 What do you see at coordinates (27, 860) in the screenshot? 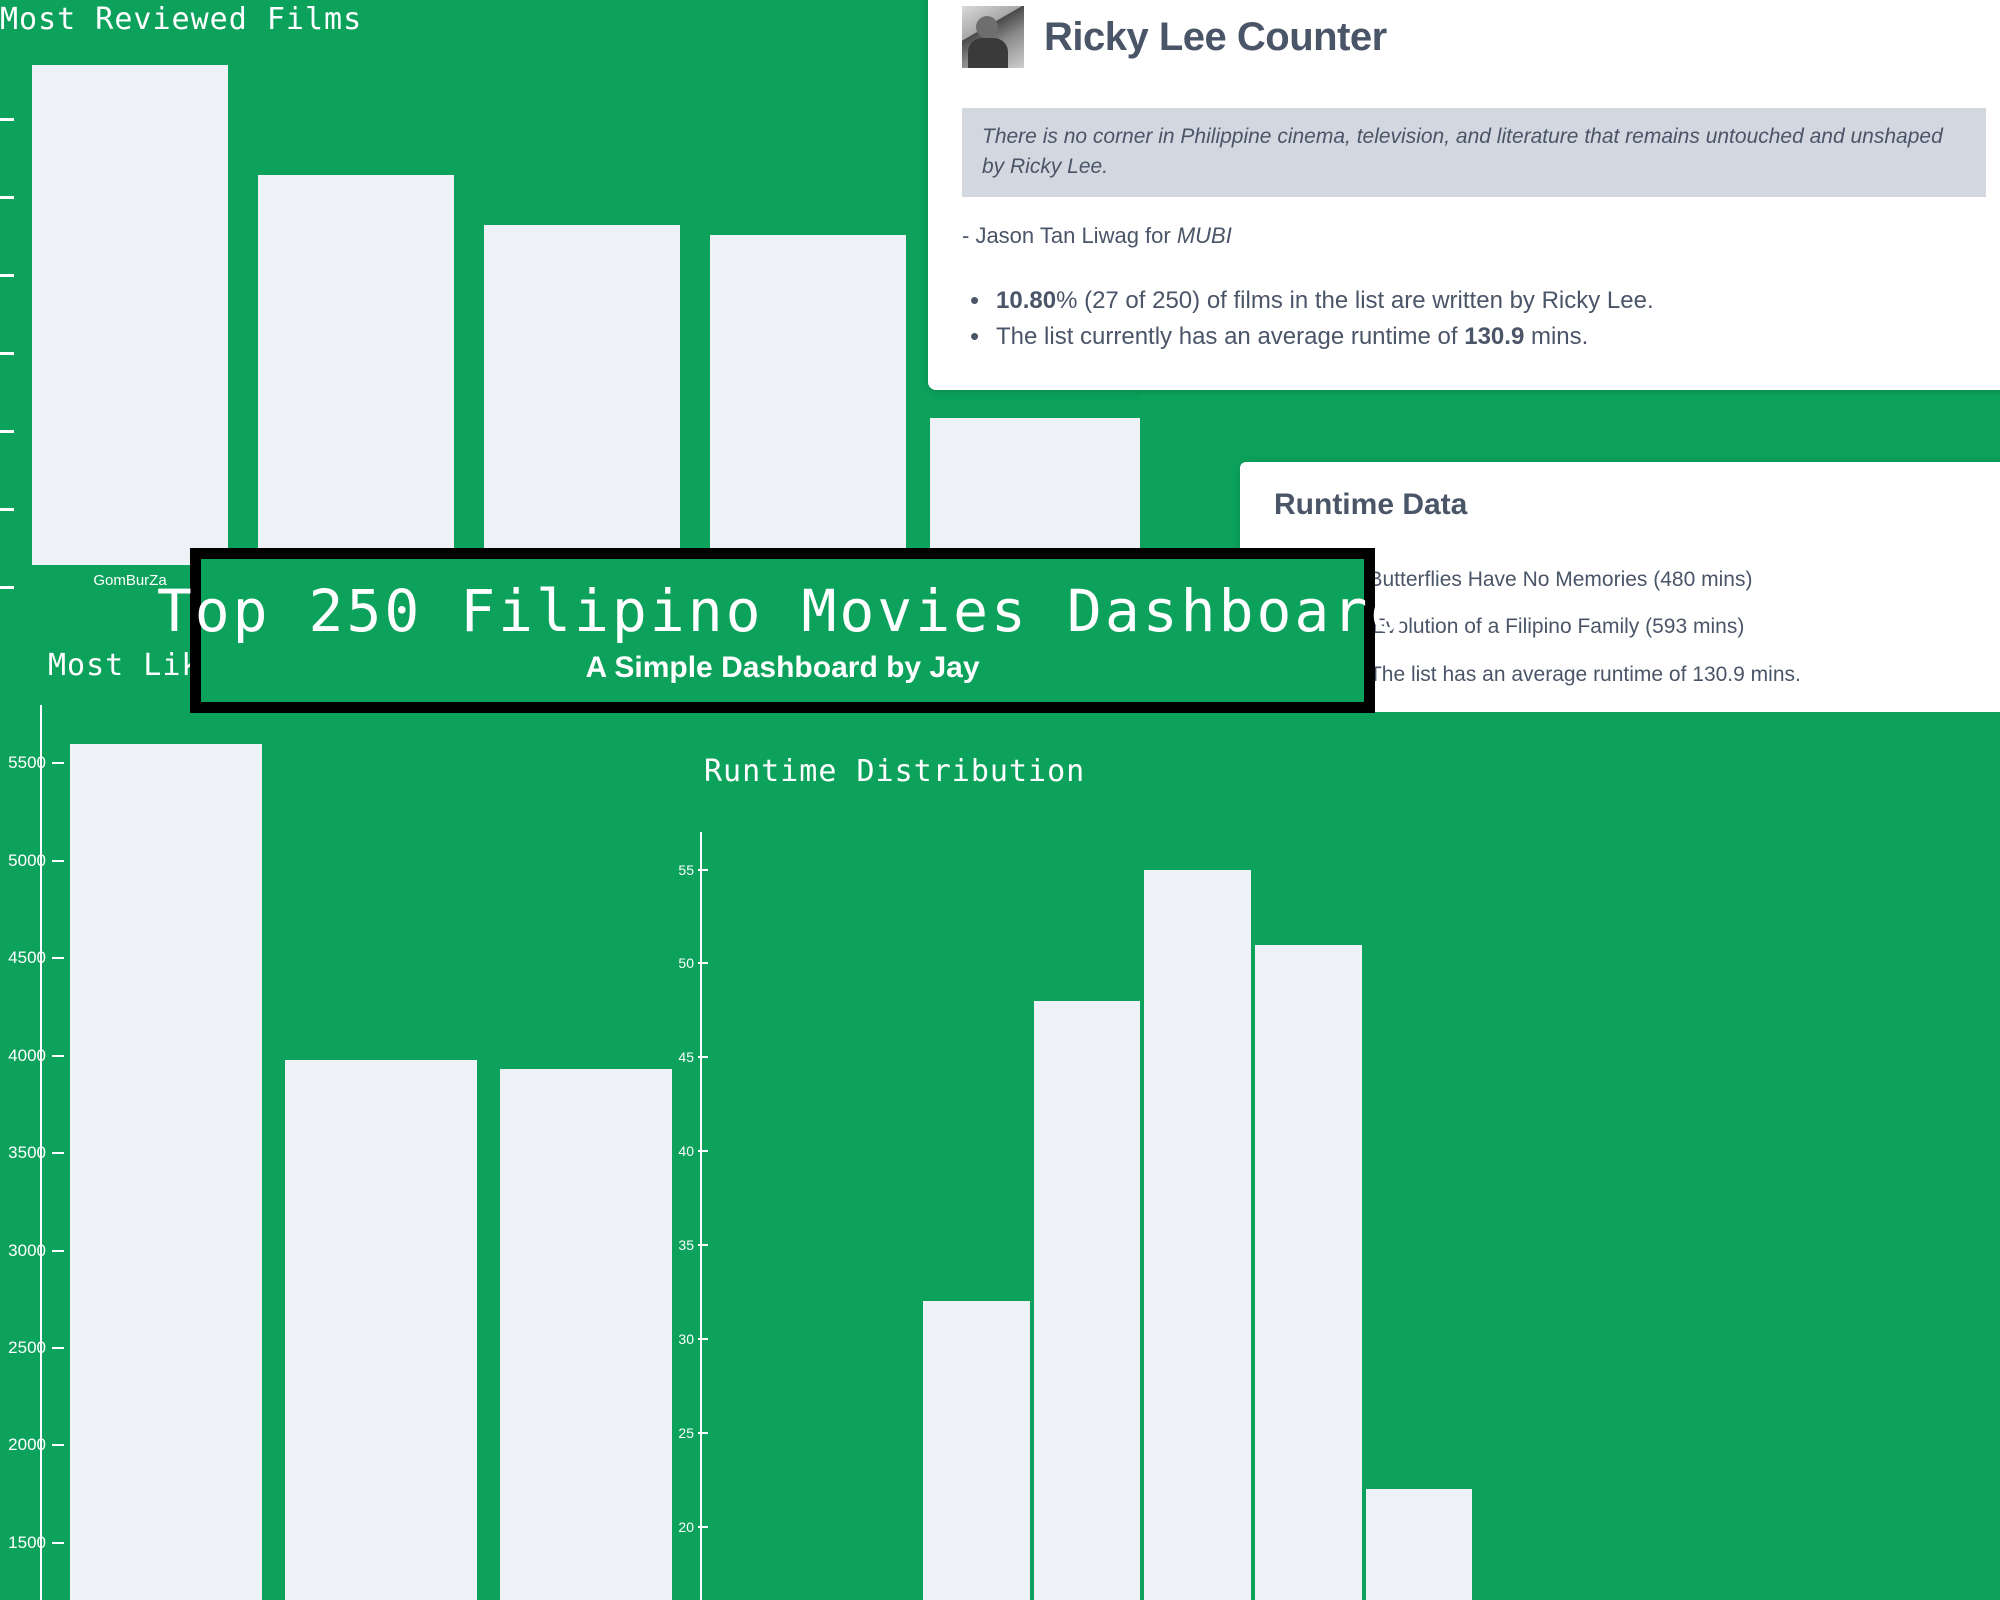
I see `y-axis-label: 5000` at bounding box center [27, 860].